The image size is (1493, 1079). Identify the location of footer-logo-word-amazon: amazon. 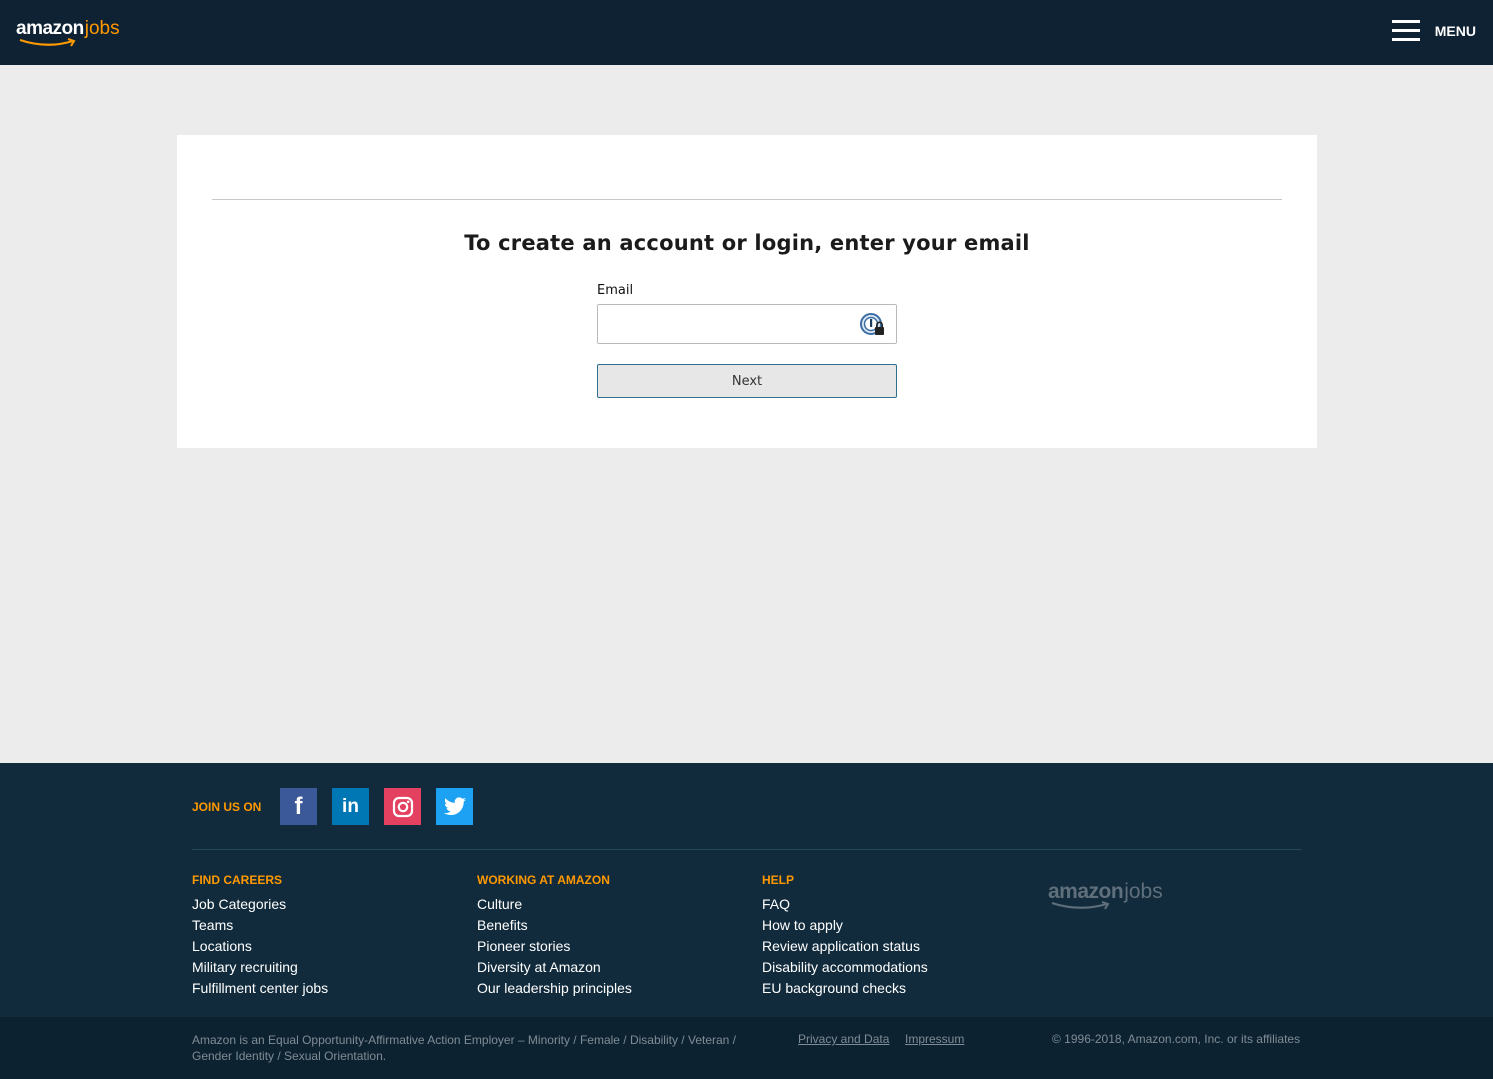
(1086, 891).